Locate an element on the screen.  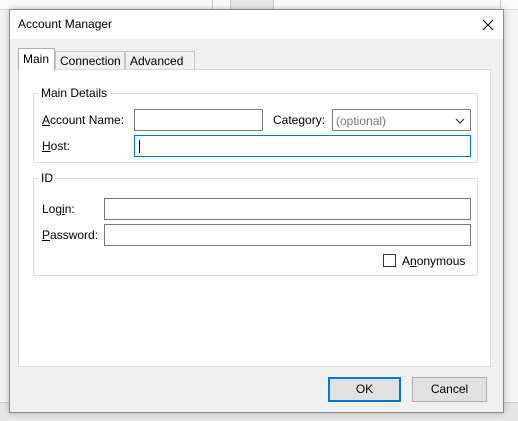
text-caret is located at coordinates (139, 146).